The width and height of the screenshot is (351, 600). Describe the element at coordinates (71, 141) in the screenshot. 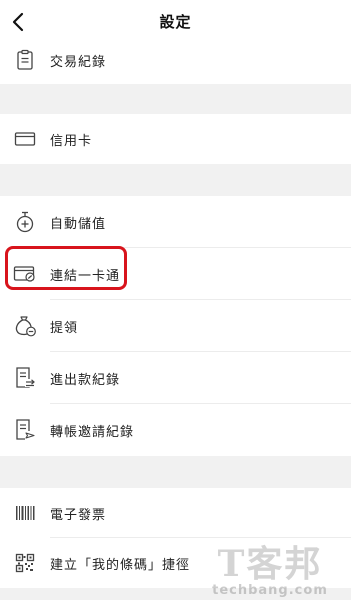

I see `menu-item-label: 信用卡` at that location.